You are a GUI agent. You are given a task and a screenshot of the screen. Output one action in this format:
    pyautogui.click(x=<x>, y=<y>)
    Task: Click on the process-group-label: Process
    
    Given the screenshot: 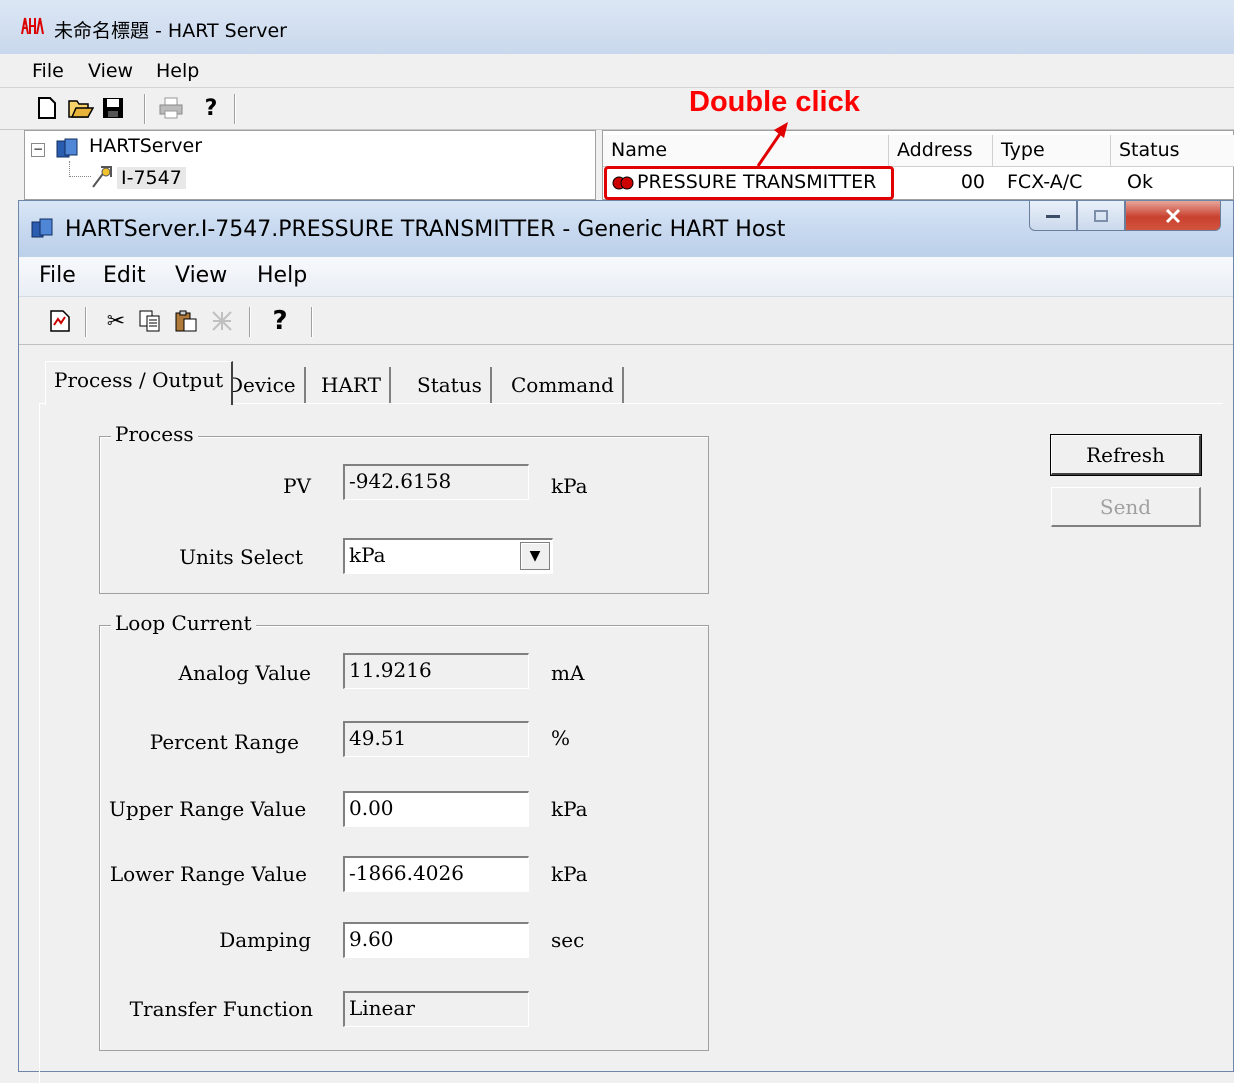 What is the action you would take?
    pyautogui.click(x=154, y=434)
    